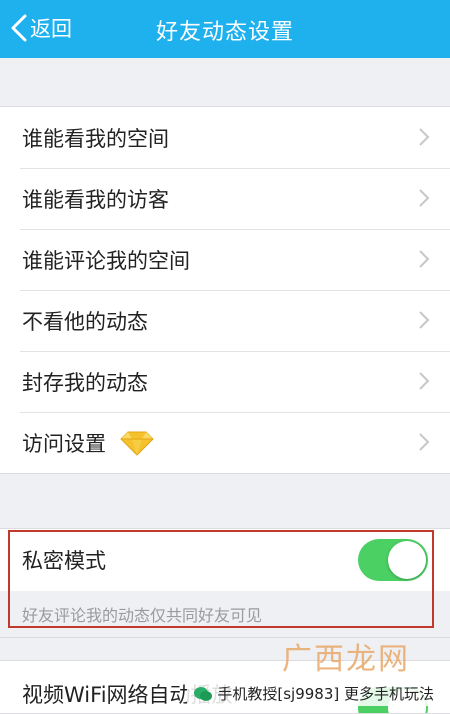 This screenshot has width=450, height=714. I want to click on setting-hide-their-feed: 不看他的动态, so click(225, 320).